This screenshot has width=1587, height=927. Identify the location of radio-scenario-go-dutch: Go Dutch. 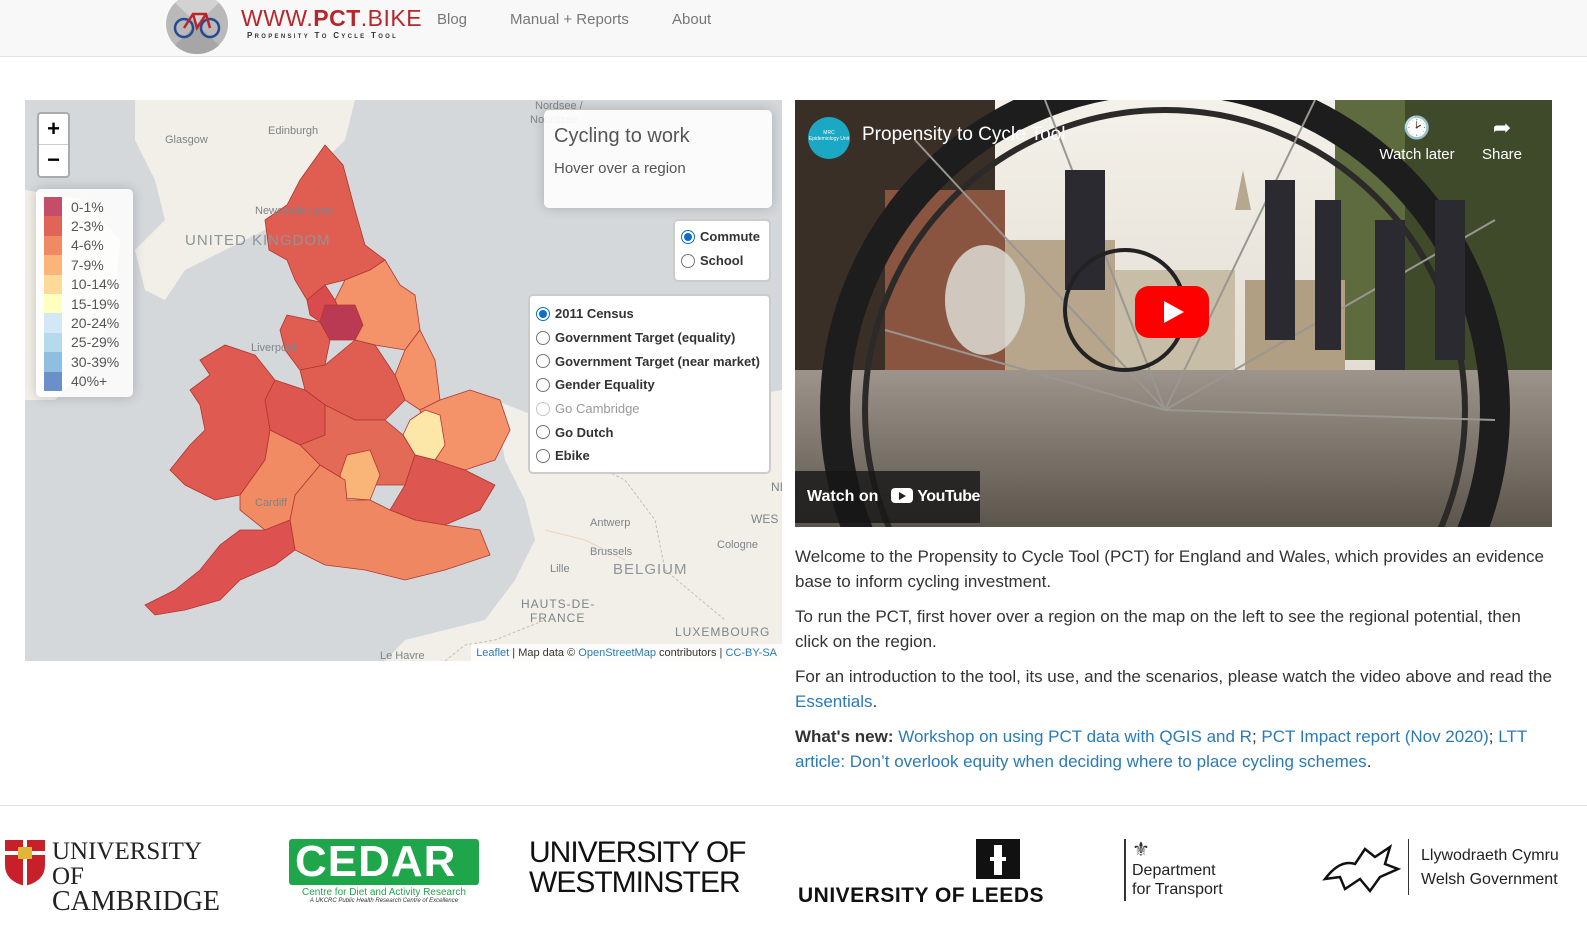
(649, 432).